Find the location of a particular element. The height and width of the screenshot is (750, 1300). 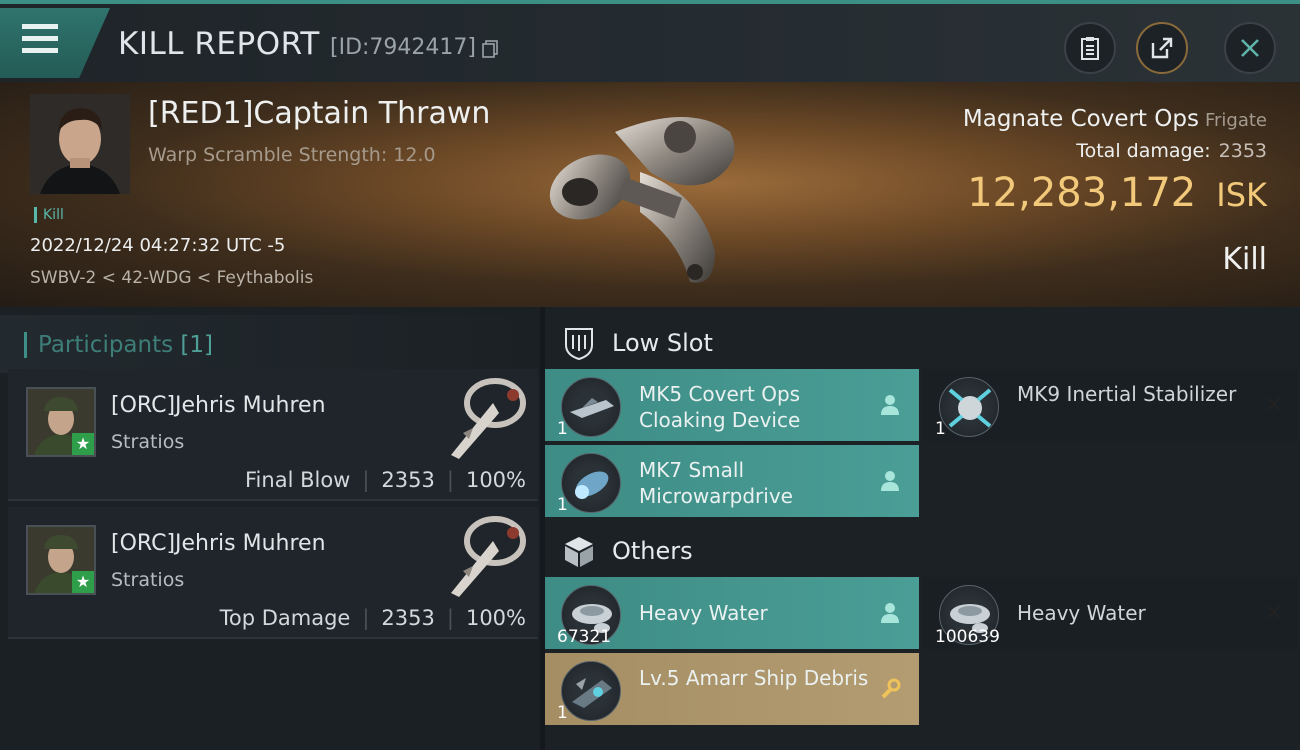

report-id: [ID:7942417] is located at coordinates (403, 47).